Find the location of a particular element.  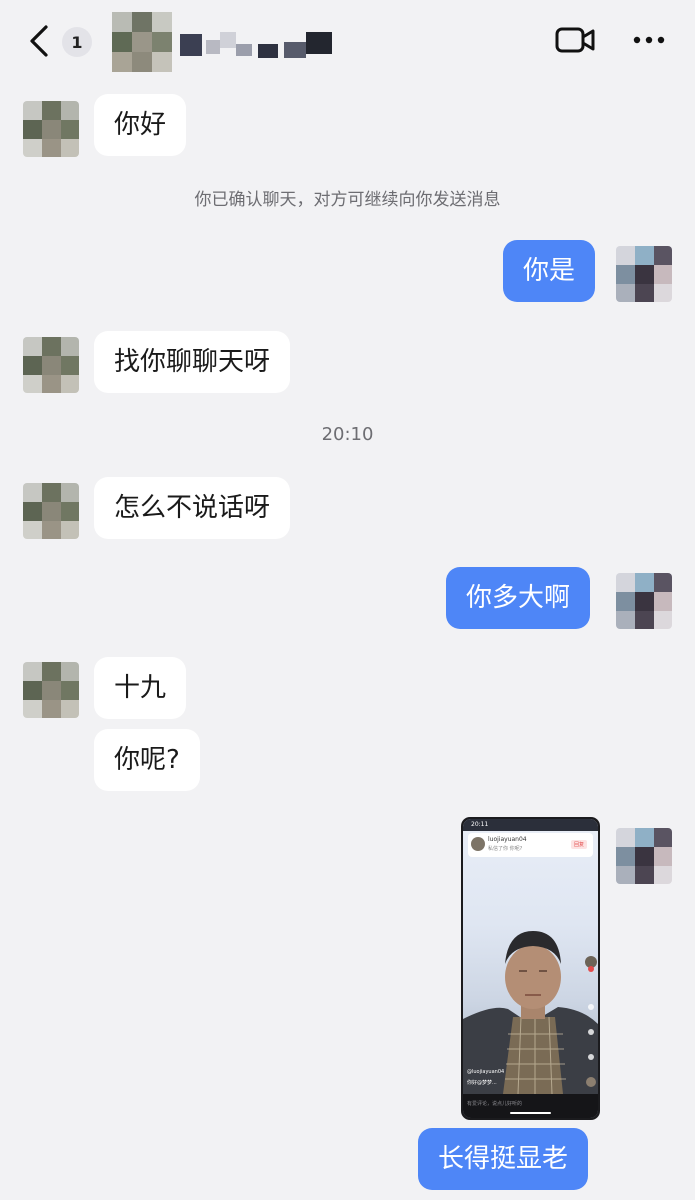

video-call-button is located at coordinates (575, 40).